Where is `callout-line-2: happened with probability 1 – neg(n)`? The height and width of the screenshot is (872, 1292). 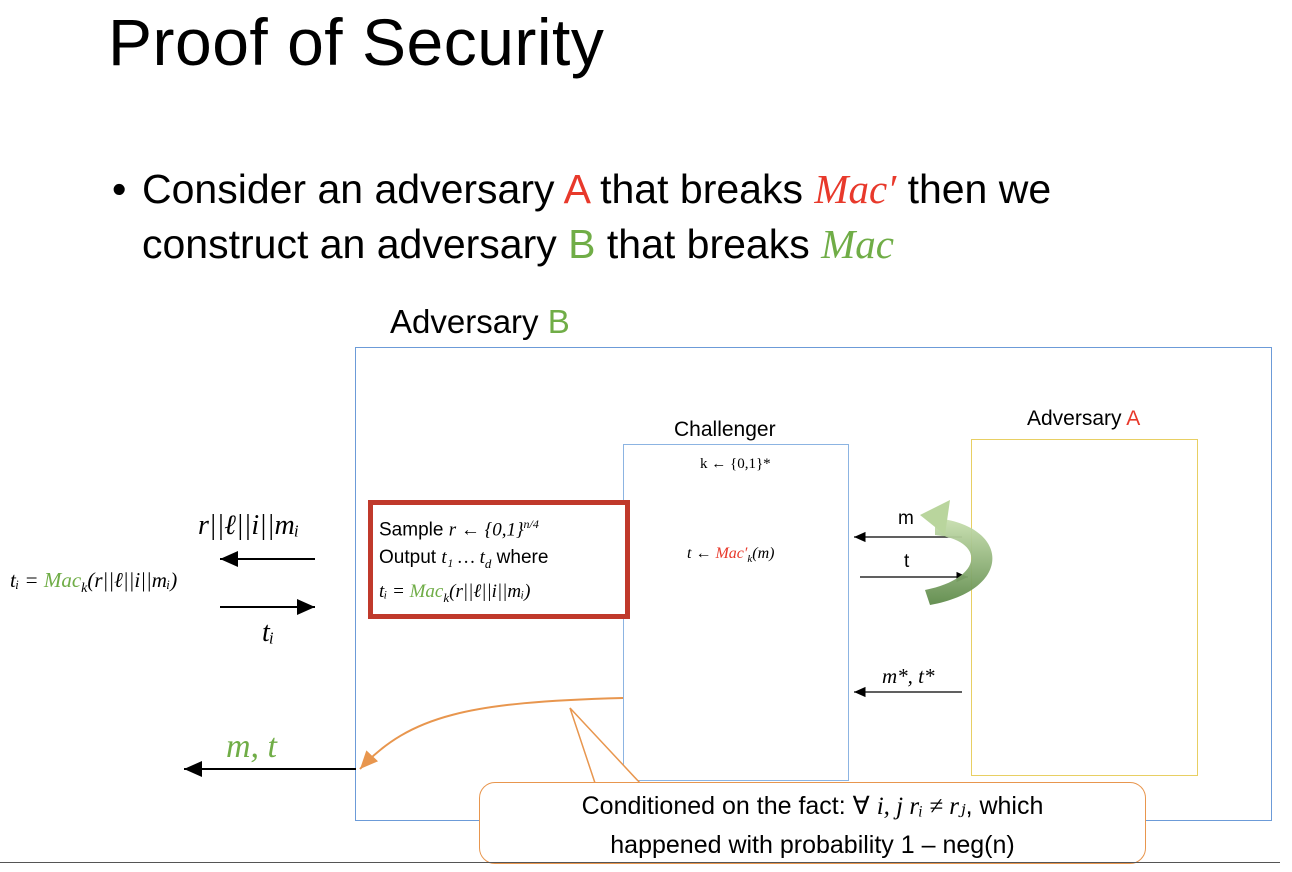
callout-line-2: happened with probability 1 – neg(n) is located at coordinates (812, 845).